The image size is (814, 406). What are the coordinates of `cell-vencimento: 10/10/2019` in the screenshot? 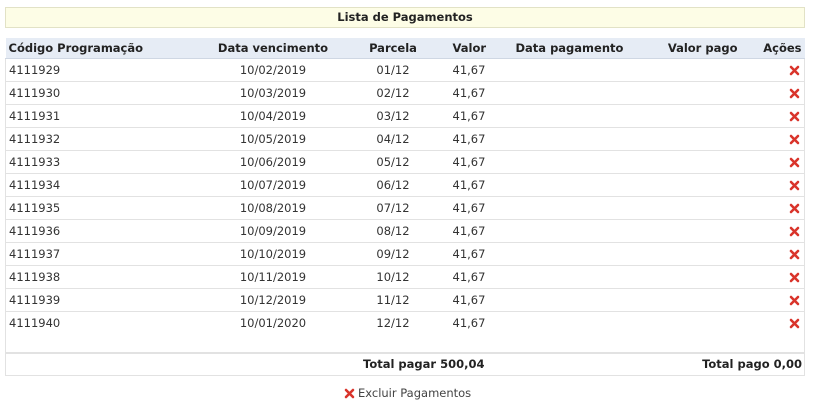 It's located at (273, 254).